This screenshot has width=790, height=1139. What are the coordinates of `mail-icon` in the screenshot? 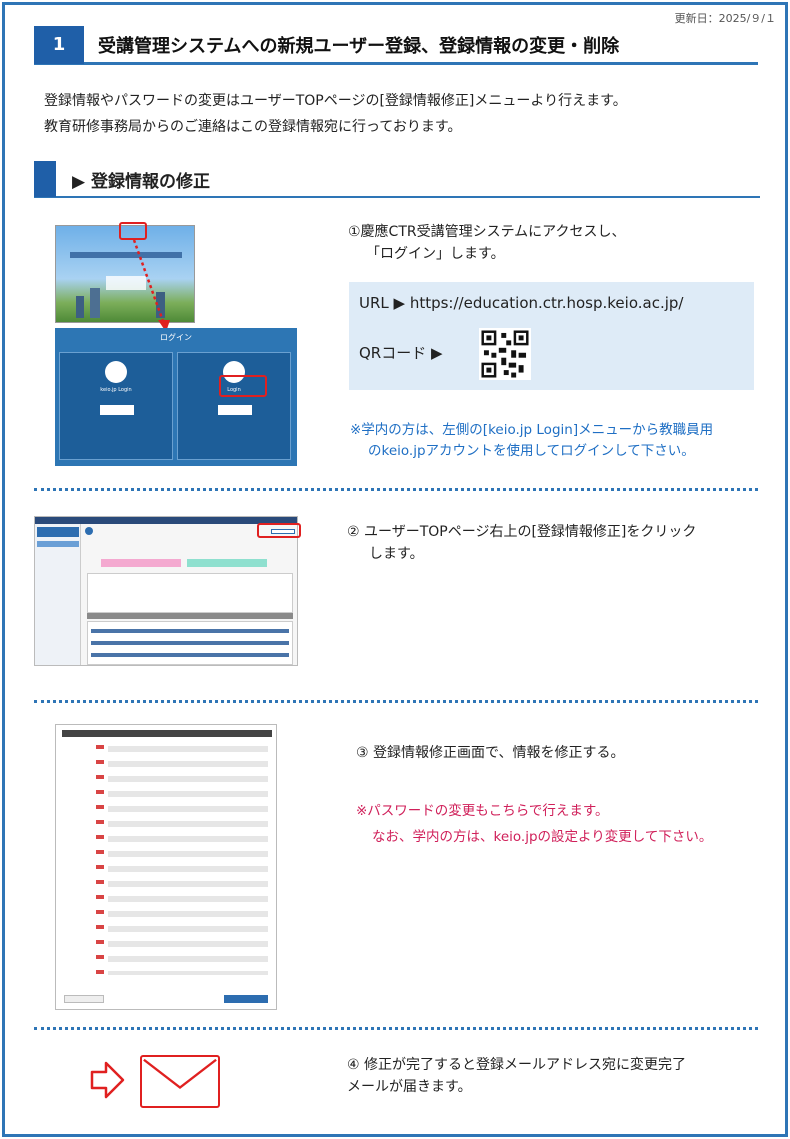 It's located at (180, 1081).